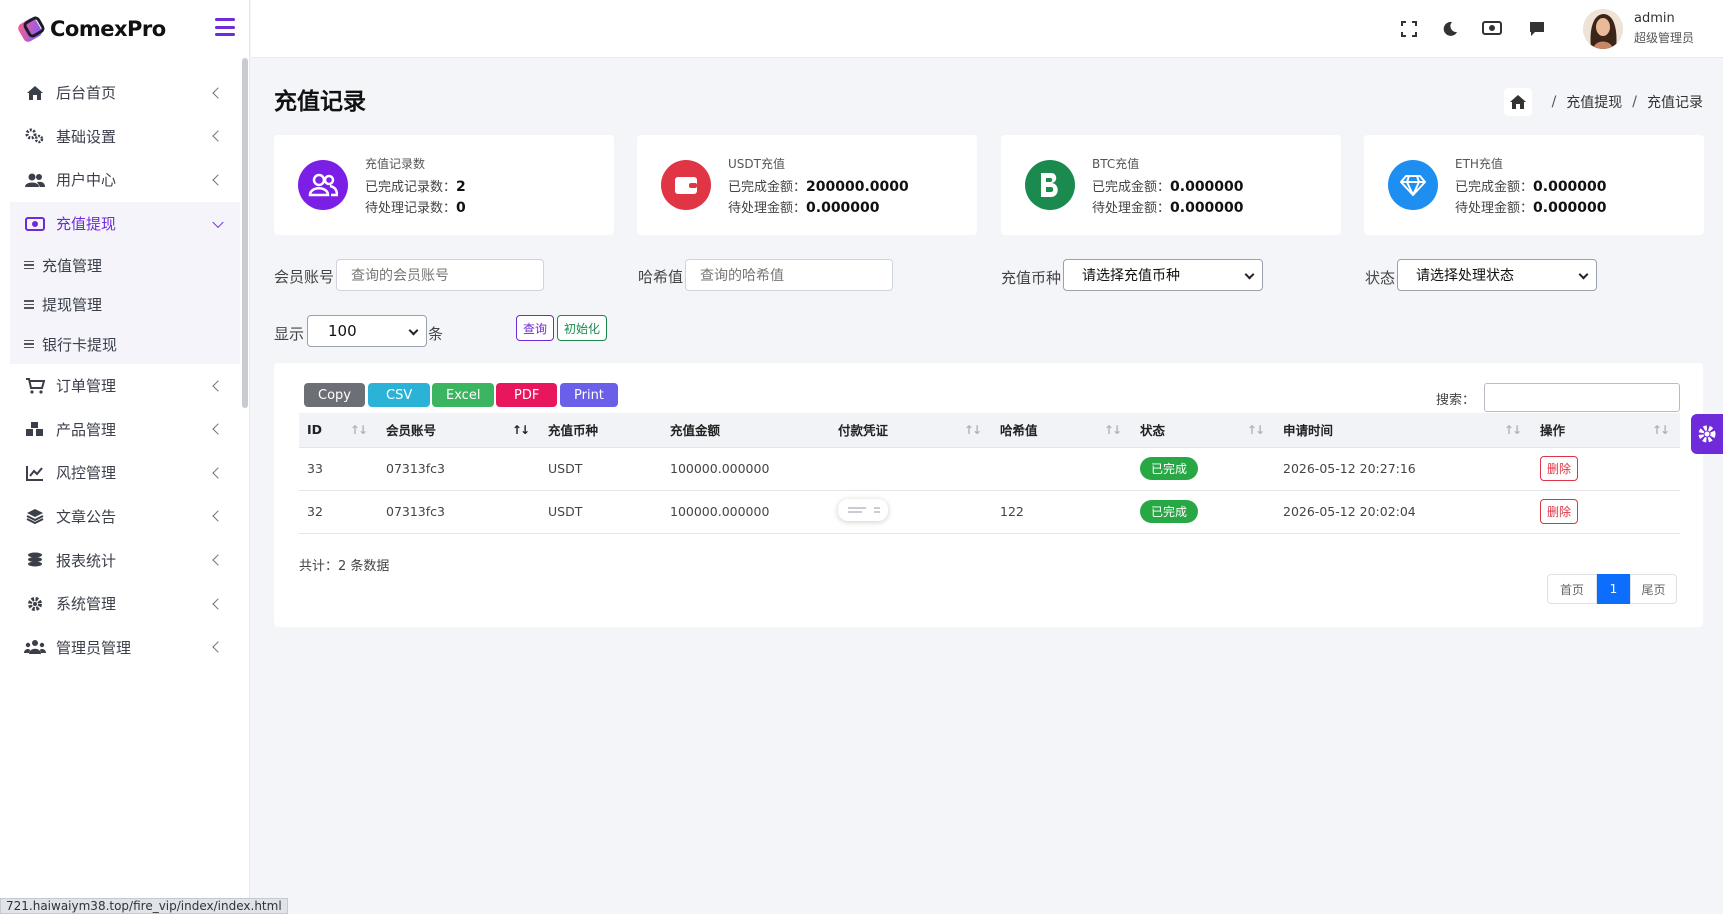 This screenshot has height=914, width=1723. What do you see at coordinates (1349, 511) in the screenshot?
I see `cell-time: 2026-05-12 20:02:04` at bounding box center [1349, 511].